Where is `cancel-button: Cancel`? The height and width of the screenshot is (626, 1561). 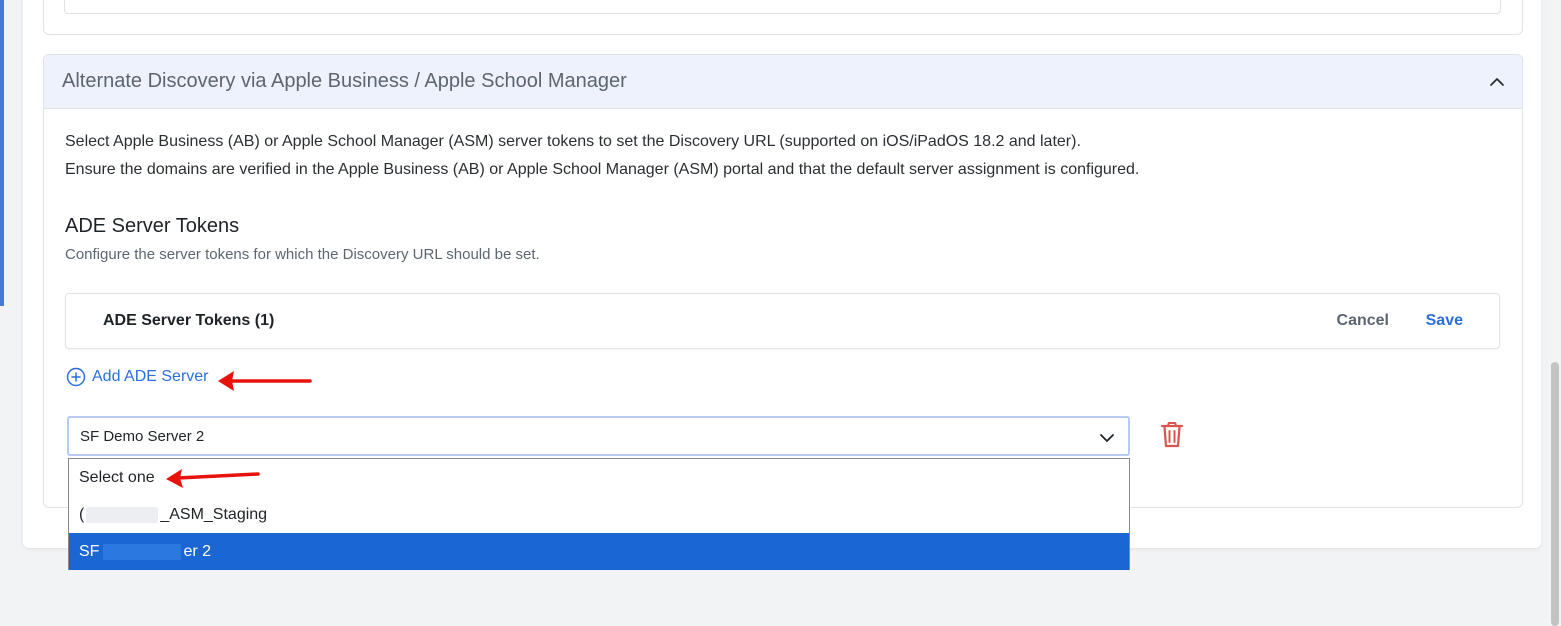
cancel-button: Cancel is located at coordinates (1363, 321).